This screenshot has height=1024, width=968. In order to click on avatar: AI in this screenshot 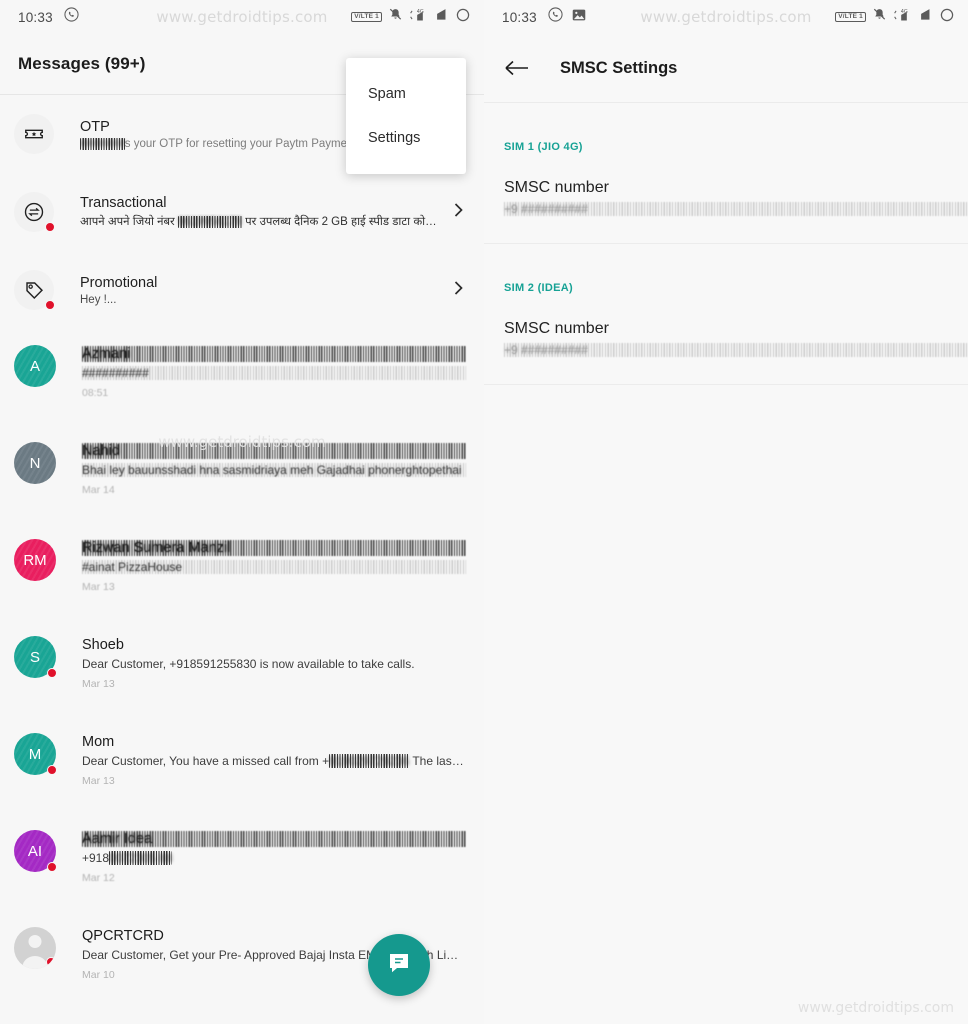, I will do `click(35, 851)`.